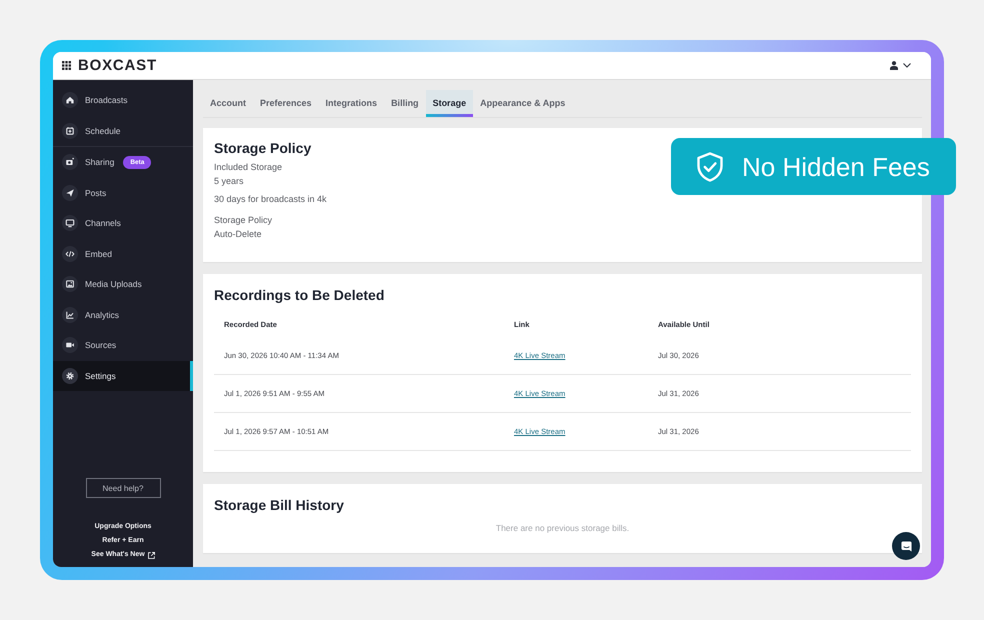 This screenshot has height=620, width=984. What do you see at coordinates (123, 100) in the screenshot?
I see `sidebar-item: Broadcasts` at bounding box center [123, 100].